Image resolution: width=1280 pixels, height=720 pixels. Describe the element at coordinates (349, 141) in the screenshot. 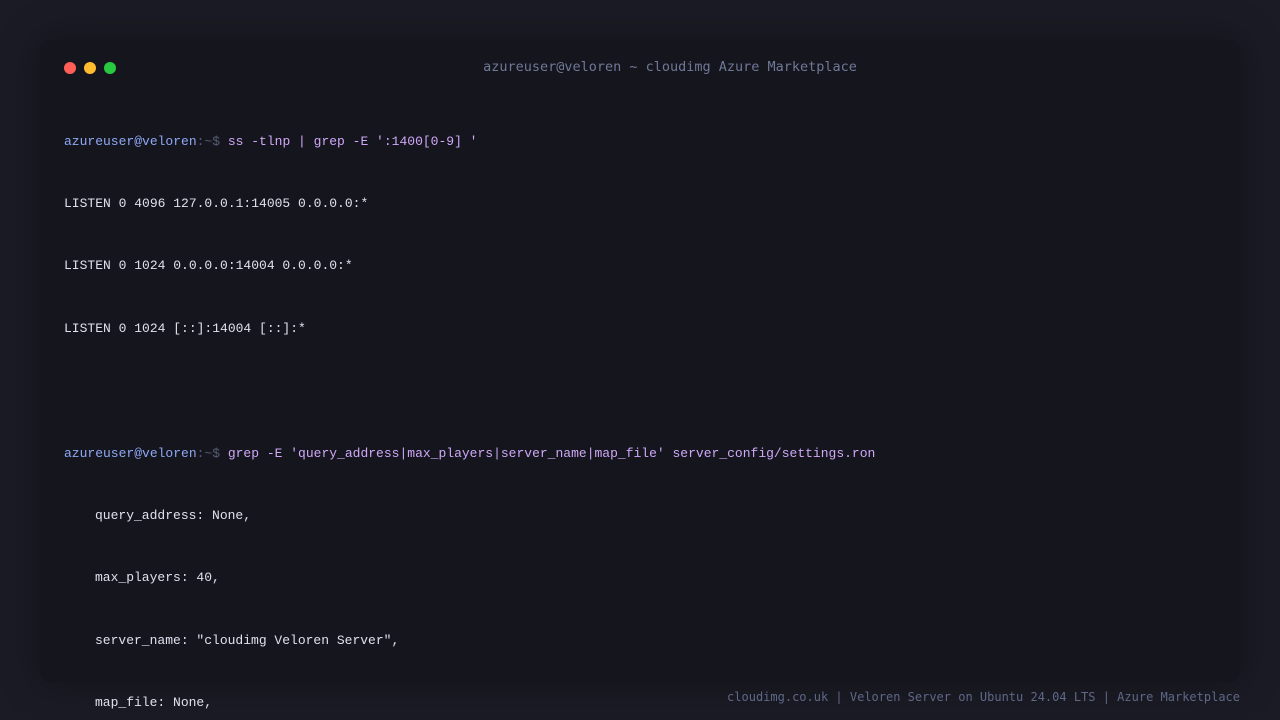

I see `command-text: ss -tlnp | grep -E ':1400[0-9] '` at that location.